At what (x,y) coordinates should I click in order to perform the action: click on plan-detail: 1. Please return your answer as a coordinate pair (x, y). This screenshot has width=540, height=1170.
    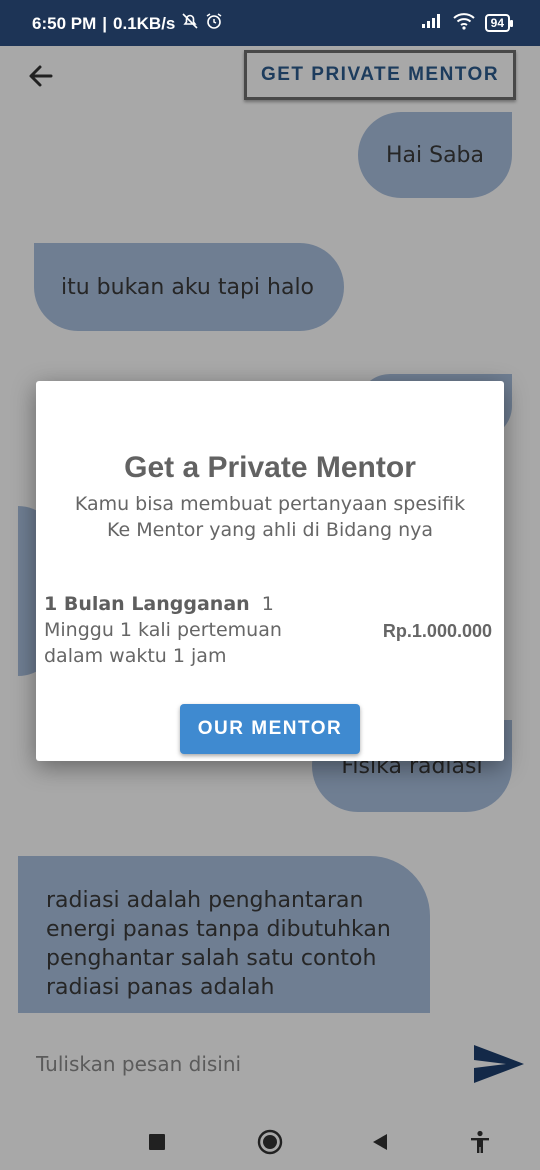
    Looking at the image, I should click on (267, 604).